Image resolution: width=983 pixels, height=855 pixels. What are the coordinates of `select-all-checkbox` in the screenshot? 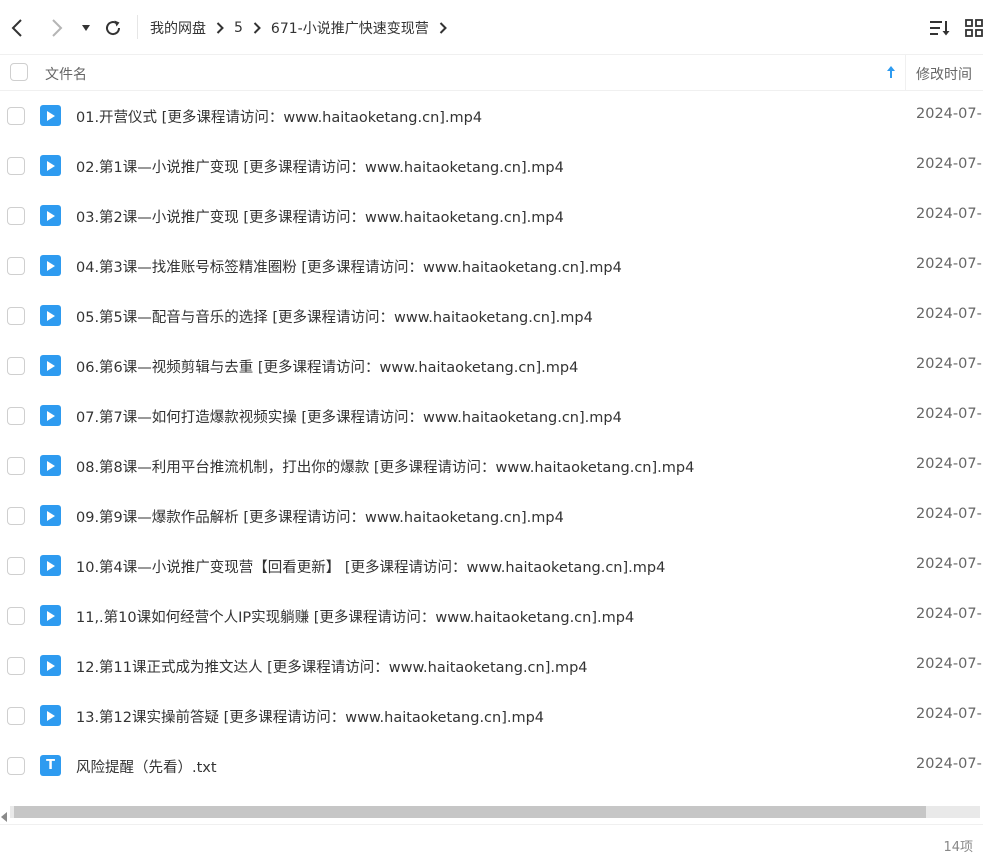 It's located at (19, 72).